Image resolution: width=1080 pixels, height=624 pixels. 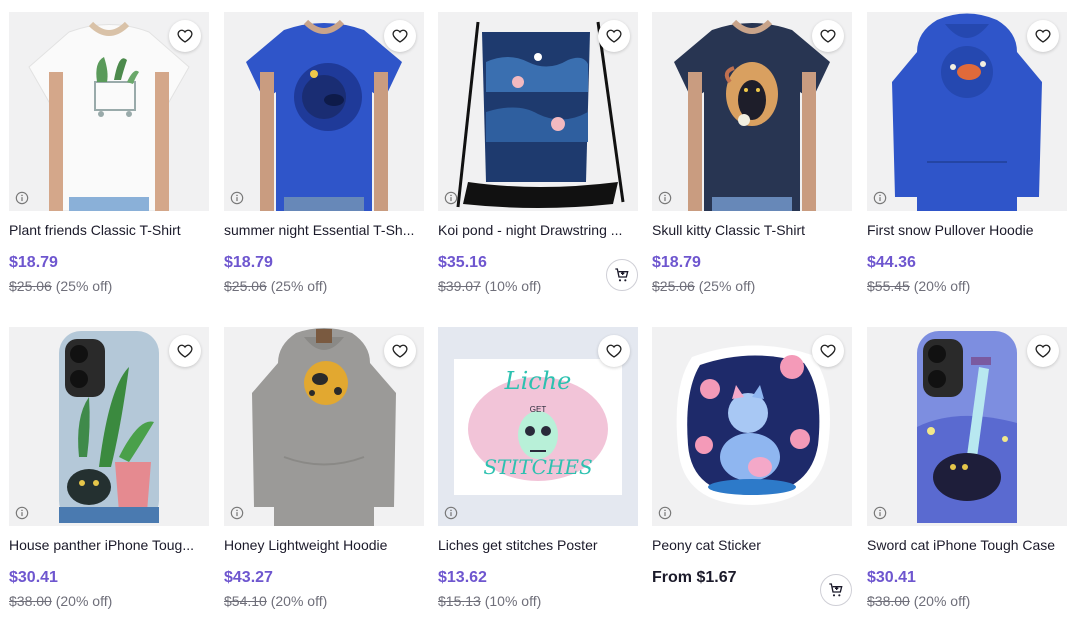 I want to click on poster-title-text: Liche, so click(x=538, y=381).